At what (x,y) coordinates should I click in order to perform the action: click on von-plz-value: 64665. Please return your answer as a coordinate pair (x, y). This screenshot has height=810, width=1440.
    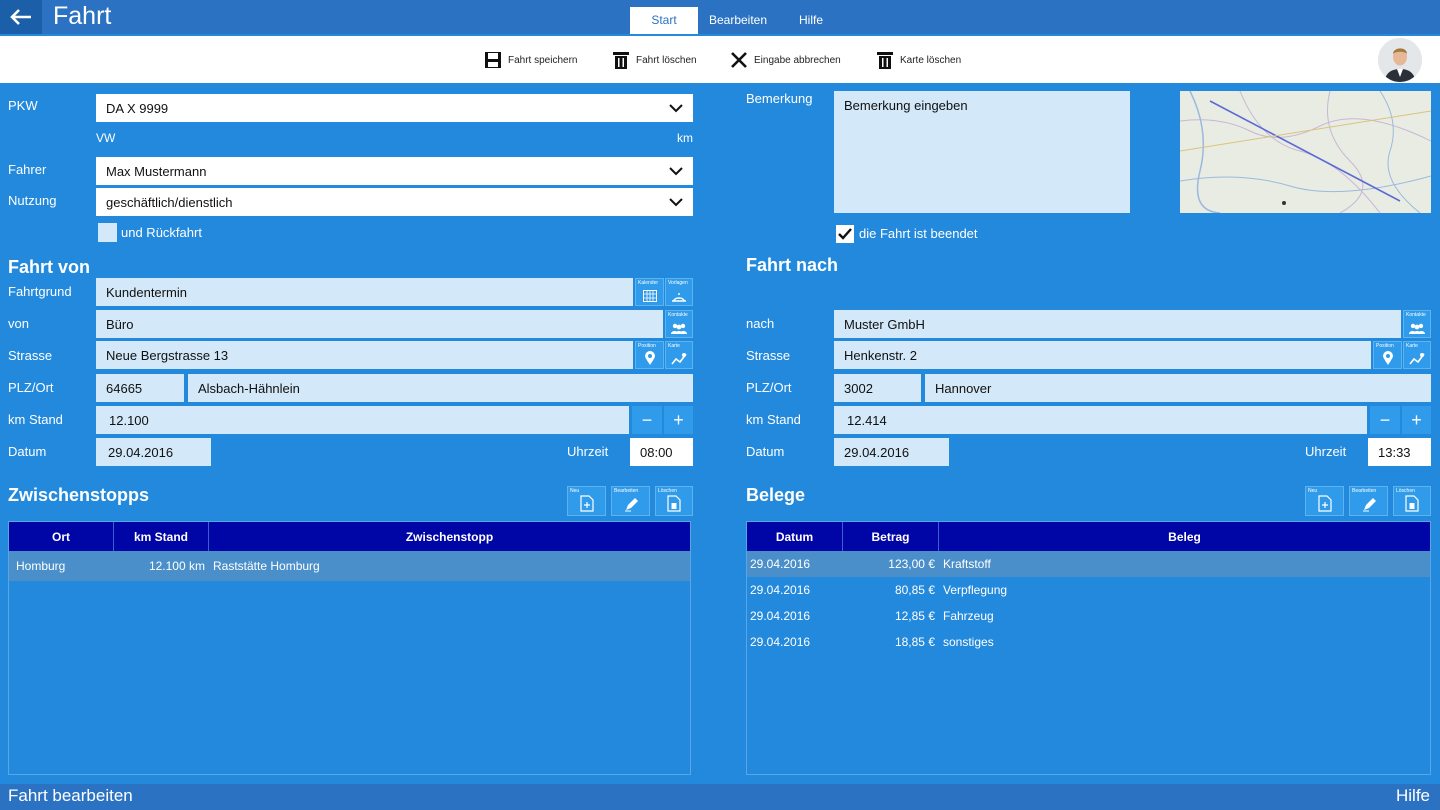
    Looking at the image, I should click on (124, 388).